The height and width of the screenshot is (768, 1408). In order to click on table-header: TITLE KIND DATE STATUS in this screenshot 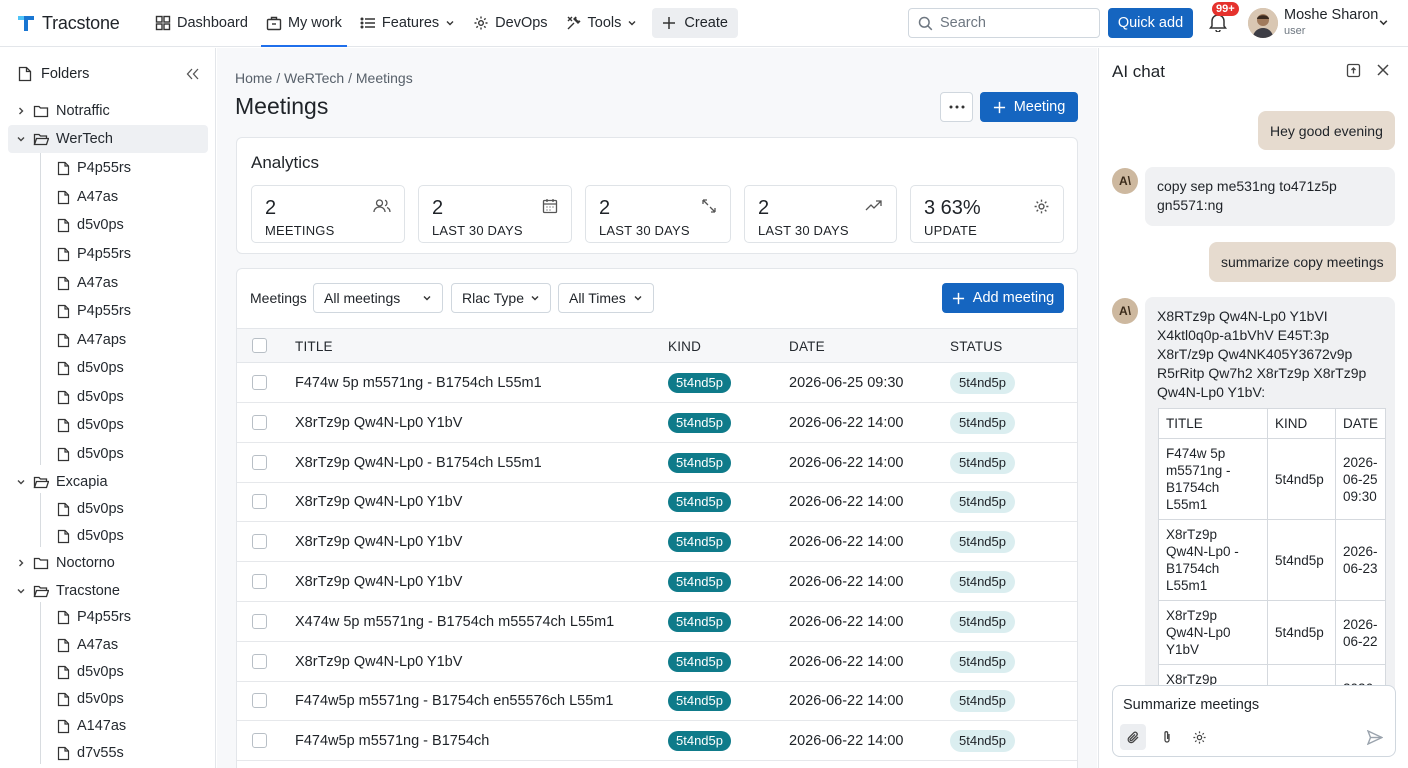, I will do `click(657, 345)`.